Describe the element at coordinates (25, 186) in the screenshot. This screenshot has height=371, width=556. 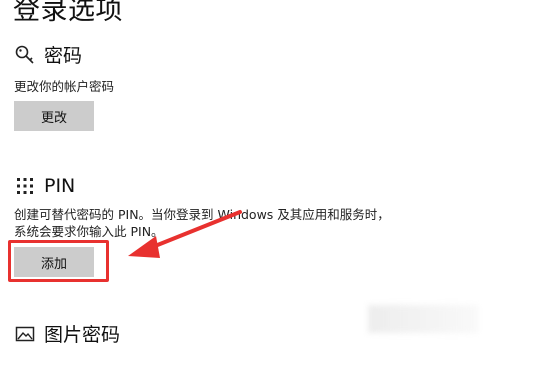
I see `keypad-icon` at that location.